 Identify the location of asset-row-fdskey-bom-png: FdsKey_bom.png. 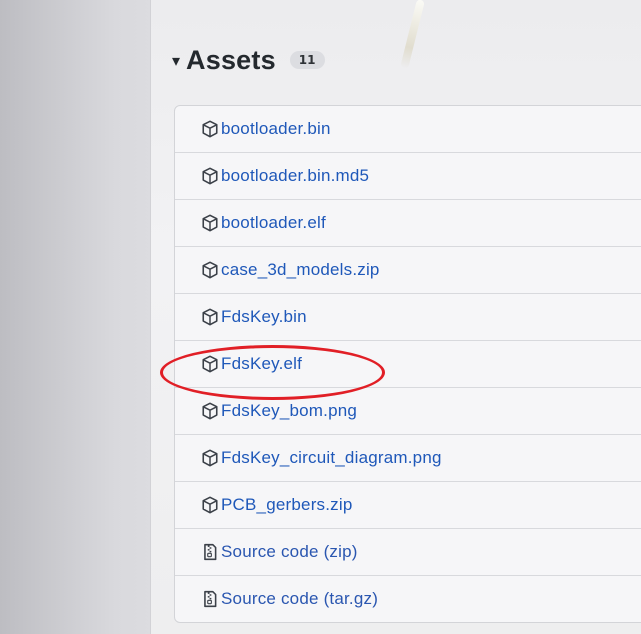
(408, 411).